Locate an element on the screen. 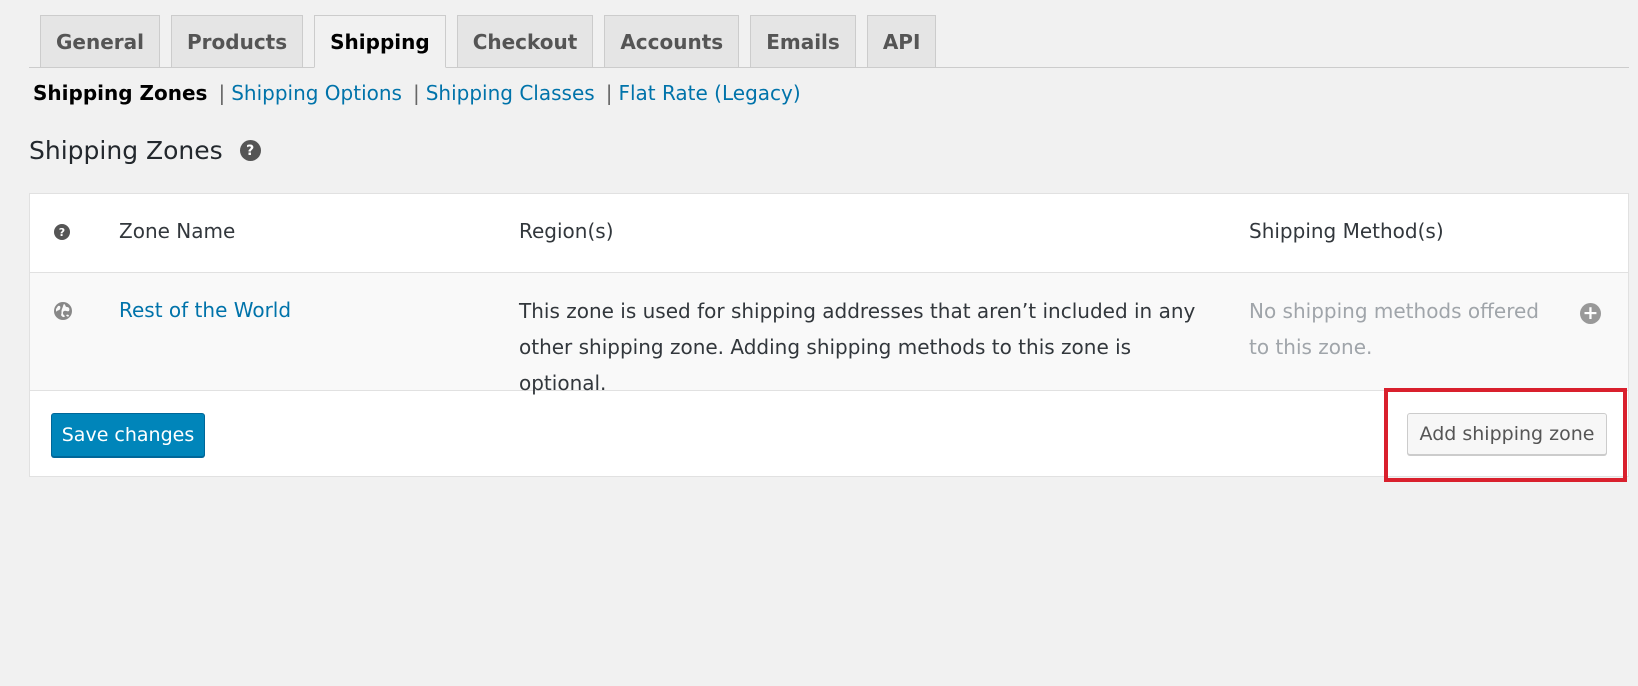 The width and height of the screenshot is (1638, 686). tab-emails: Emails is located at coordinates (803, 41).